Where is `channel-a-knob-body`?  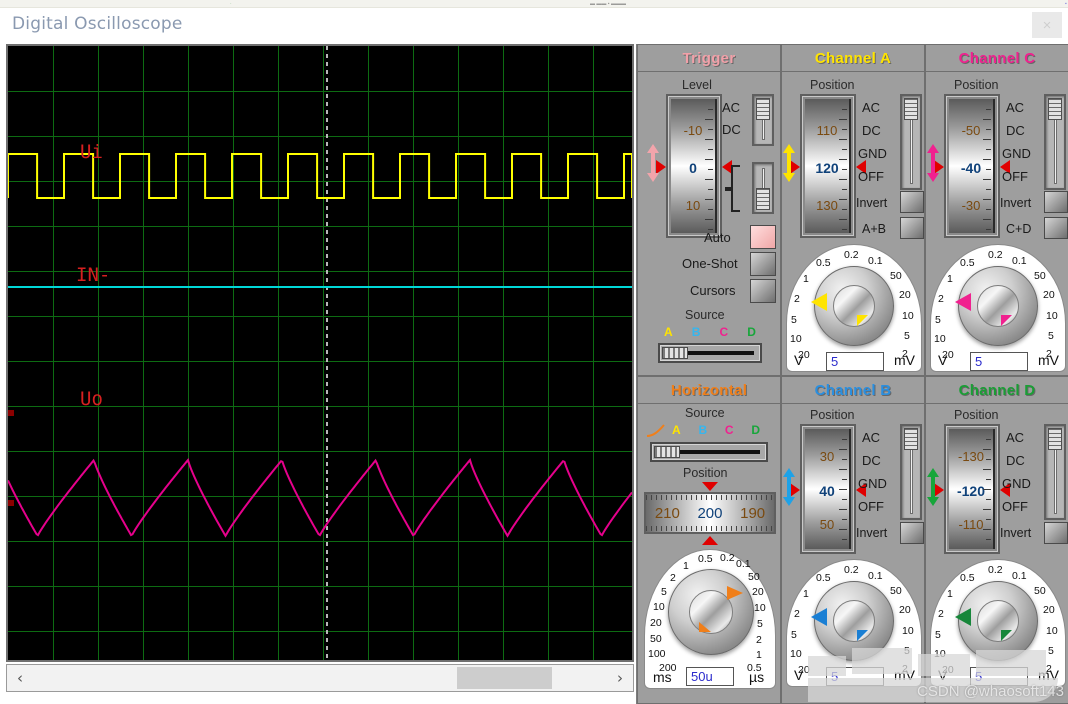
channel-a-knob-body is located at coordinates (852, 306).